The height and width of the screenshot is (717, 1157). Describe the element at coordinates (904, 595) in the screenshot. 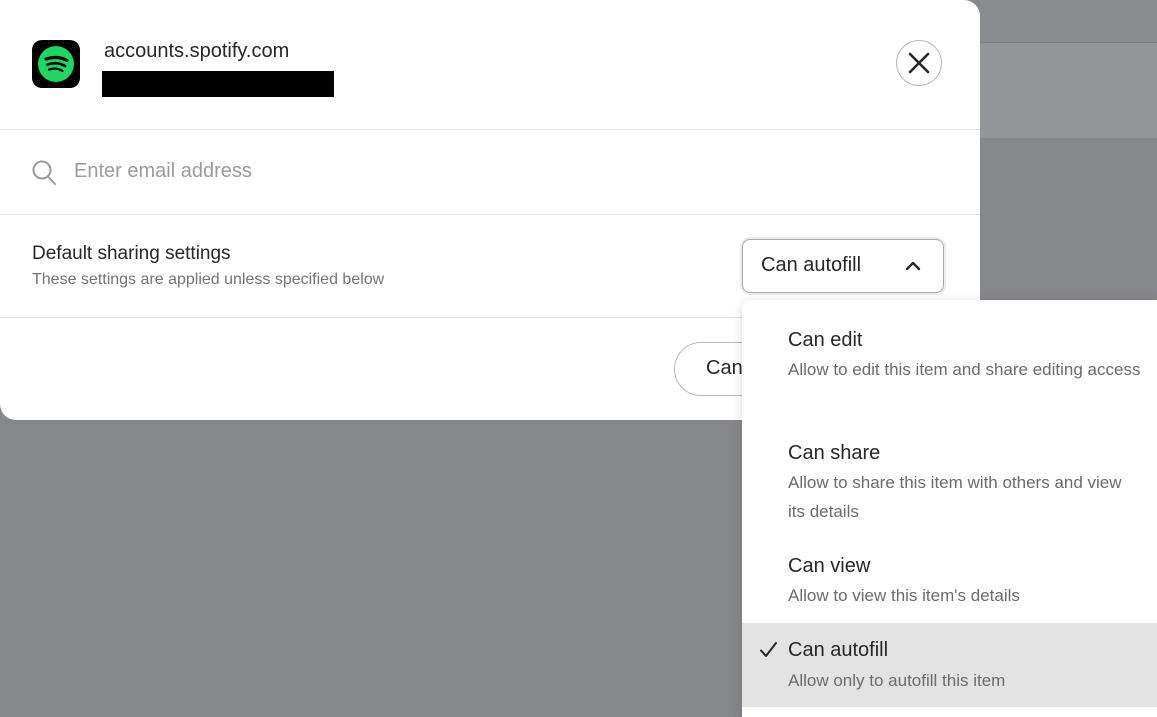

I see `option-description: Allow to view this item's details` at that location.